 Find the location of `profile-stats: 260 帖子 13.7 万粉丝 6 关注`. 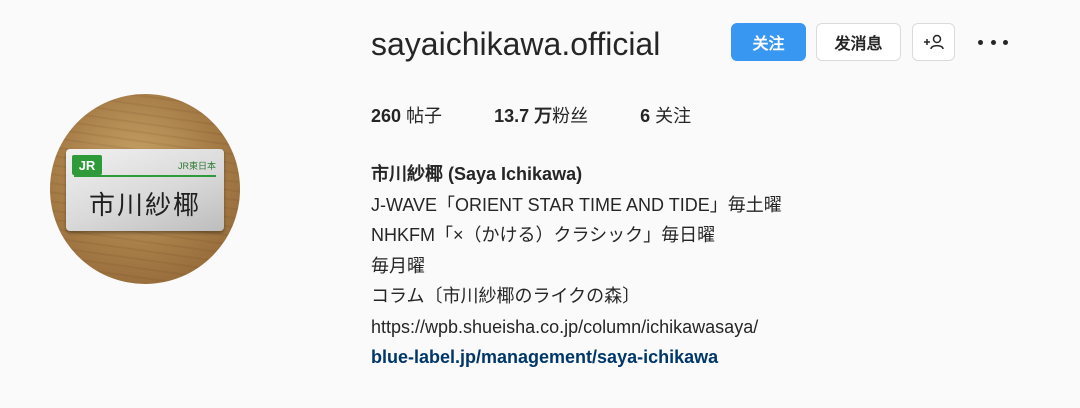

profile-stats: 260 帖子 13.7 万粉丝 6 关注 is located at coordinates (557, 116).